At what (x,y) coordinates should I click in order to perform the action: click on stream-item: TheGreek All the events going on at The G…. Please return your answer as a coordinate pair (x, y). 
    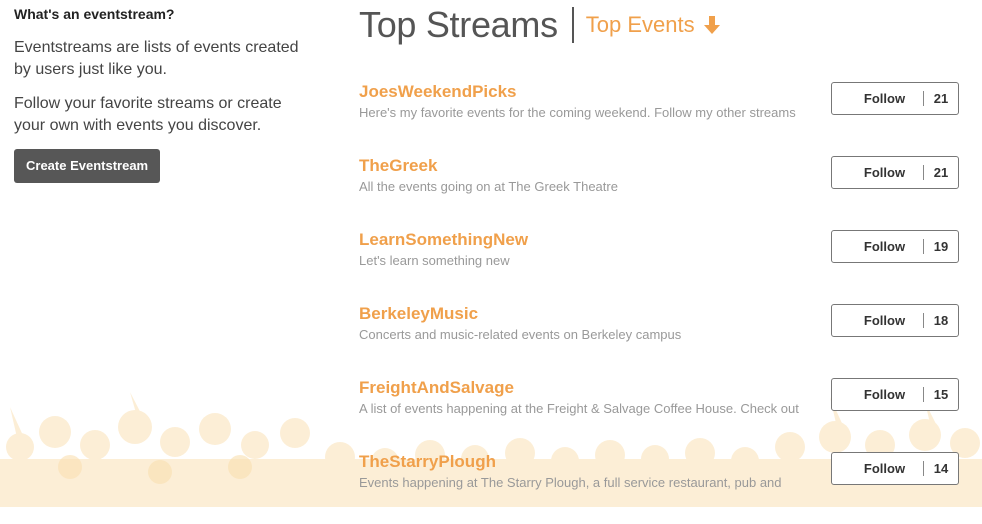
    Looking at the image, I should click on (664, 191).